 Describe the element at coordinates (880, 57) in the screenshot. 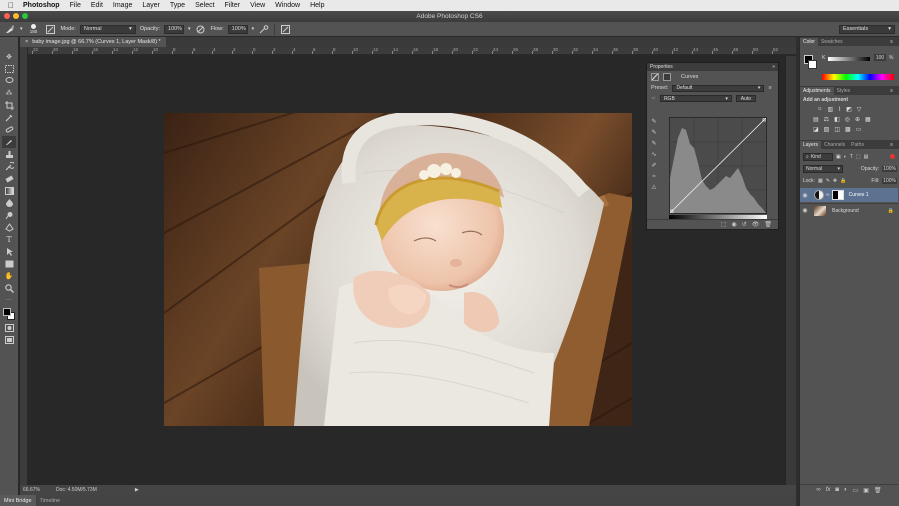

I see `k-value: 100` at that location.